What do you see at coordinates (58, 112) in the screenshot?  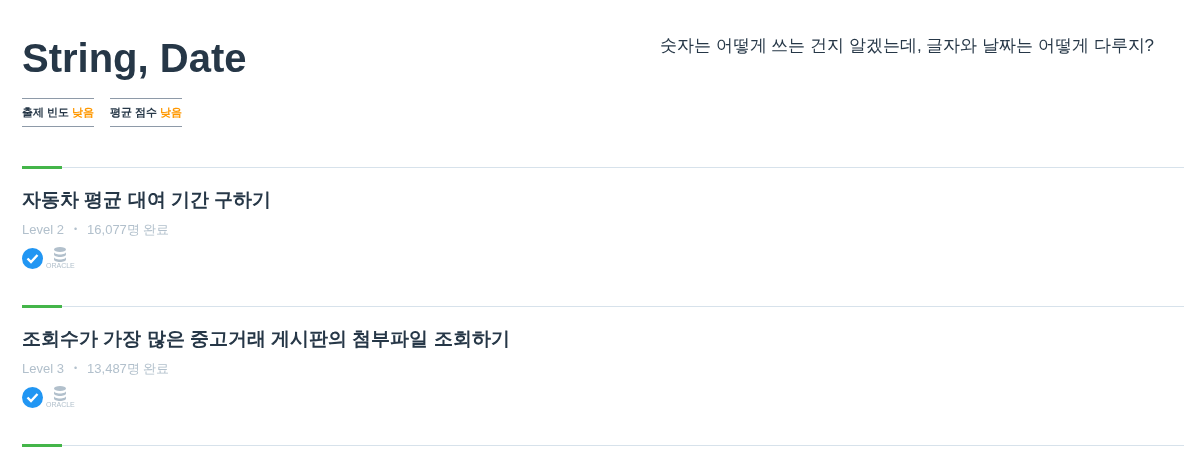 I see `stat-badge: 출제 빈도 낮음` at bounding box center [58, 112].